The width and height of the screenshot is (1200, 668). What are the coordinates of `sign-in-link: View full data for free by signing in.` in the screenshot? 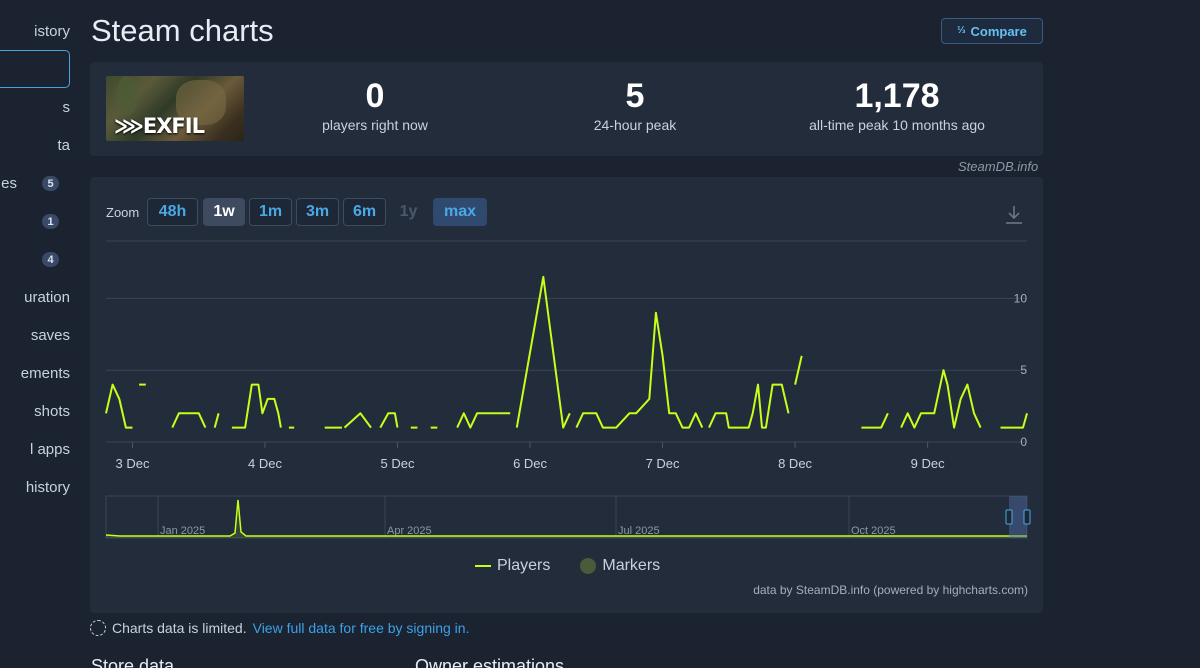 It's located at (361, 628).